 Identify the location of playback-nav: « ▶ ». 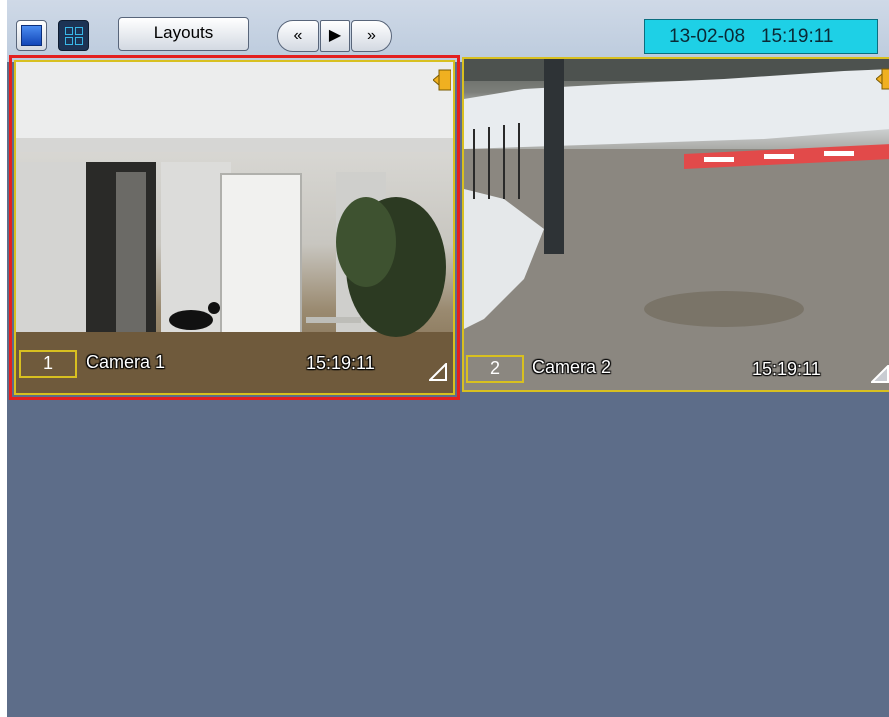
(334, 36).